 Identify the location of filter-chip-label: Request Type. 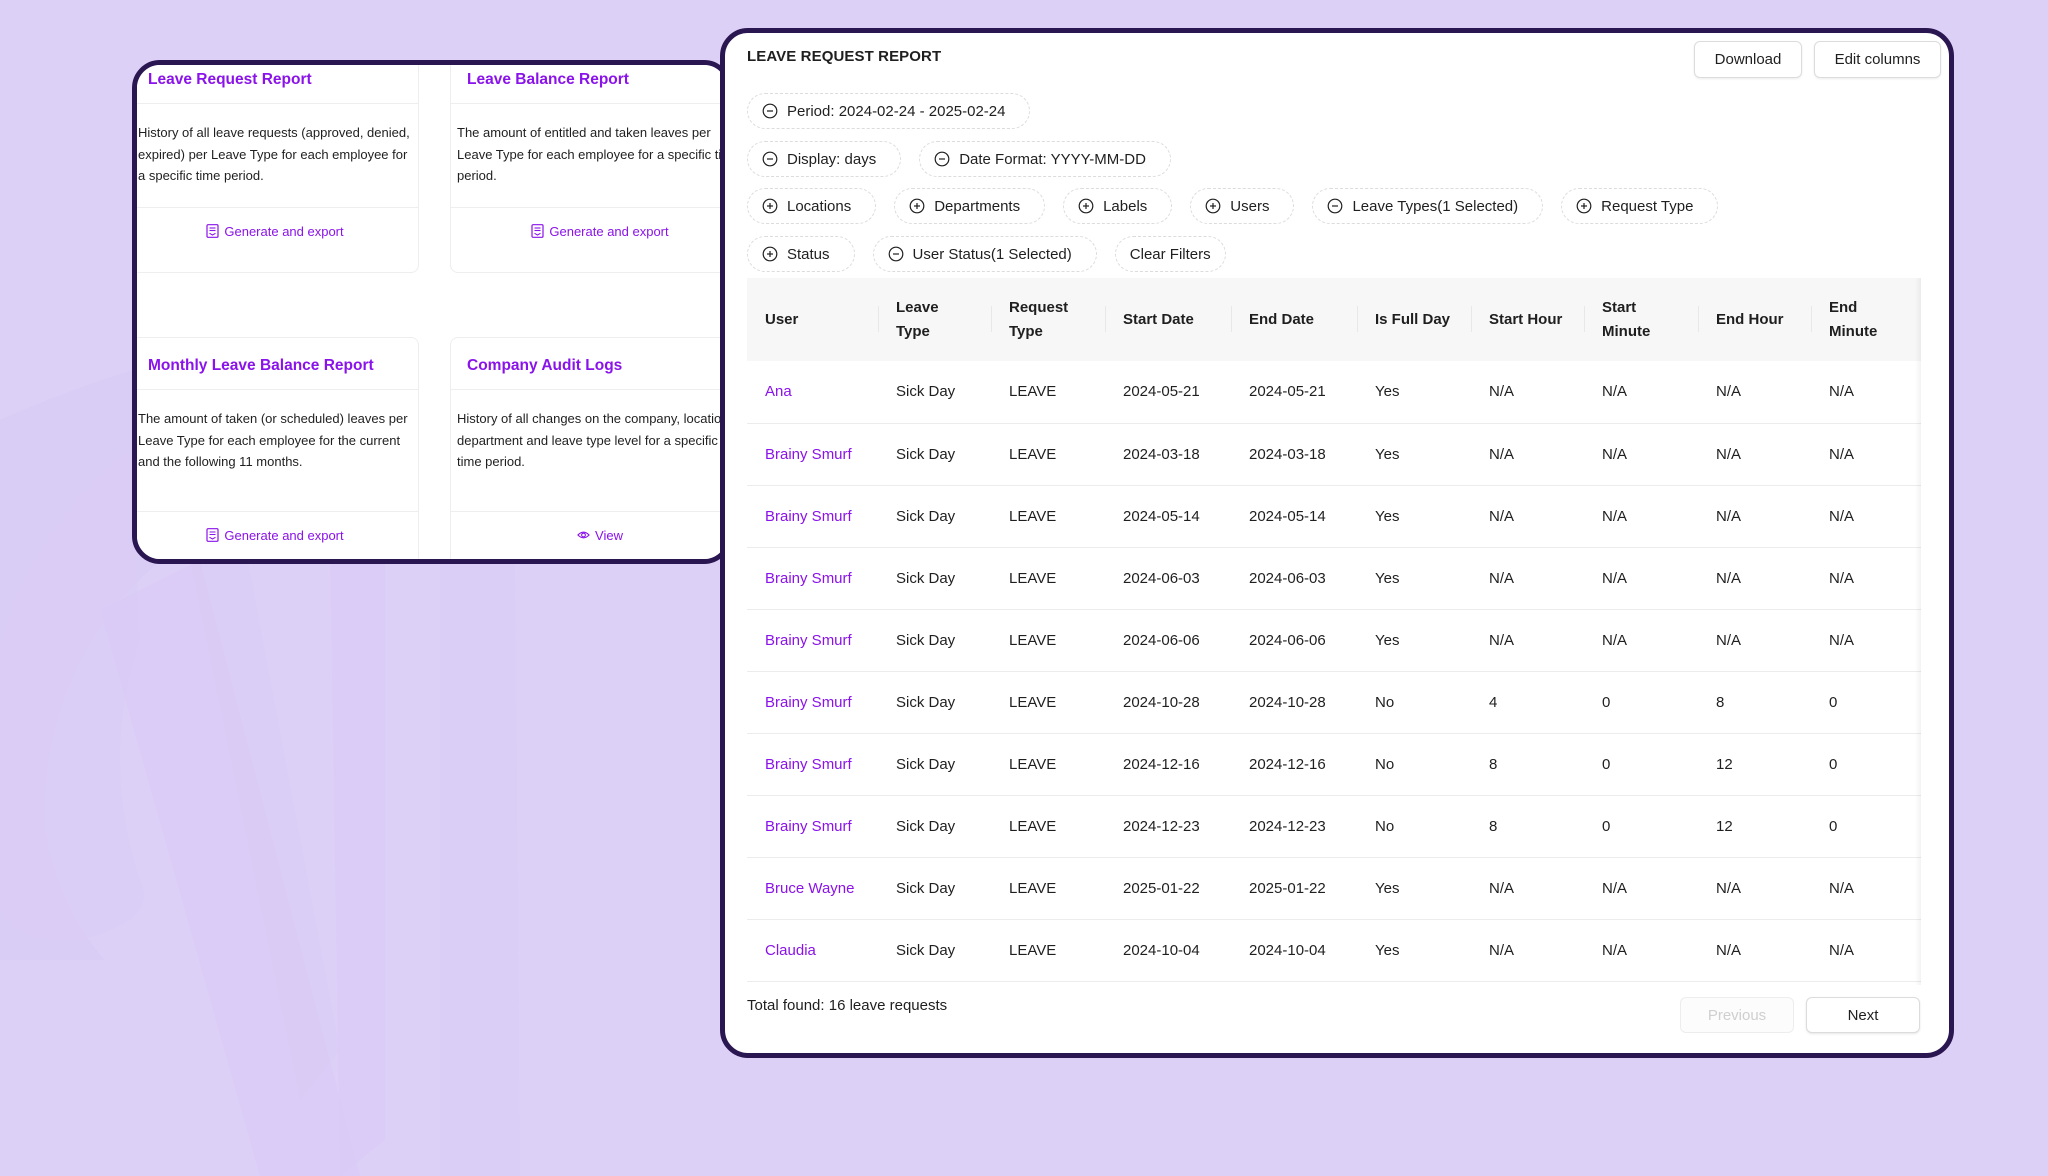
(1647, 206).